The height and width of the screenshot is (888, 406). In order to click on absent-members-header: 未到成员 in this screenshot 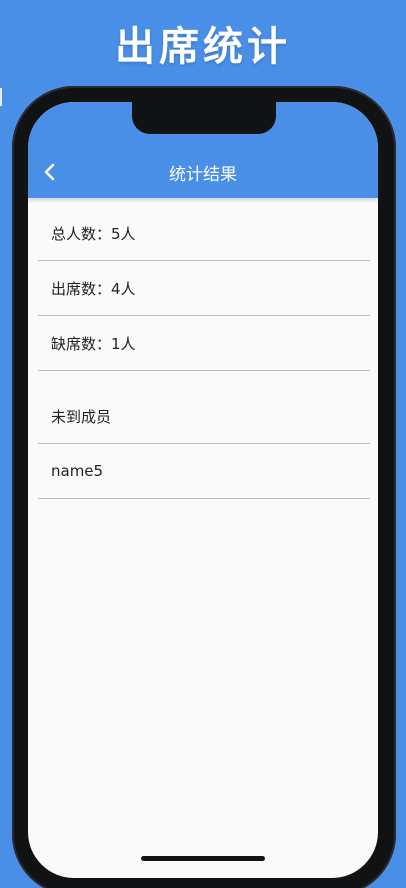, I will do `click(204, 416)`.